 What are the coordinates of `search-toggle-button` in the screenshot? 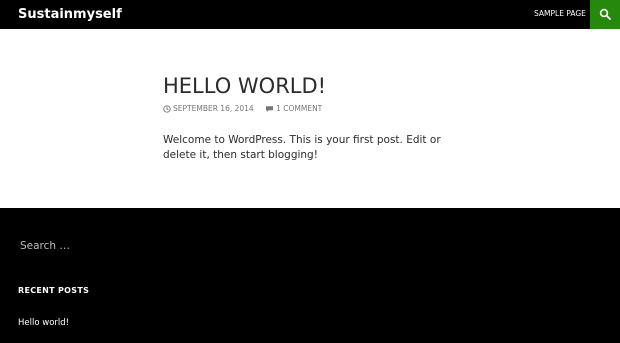 It's located at (605, 14).